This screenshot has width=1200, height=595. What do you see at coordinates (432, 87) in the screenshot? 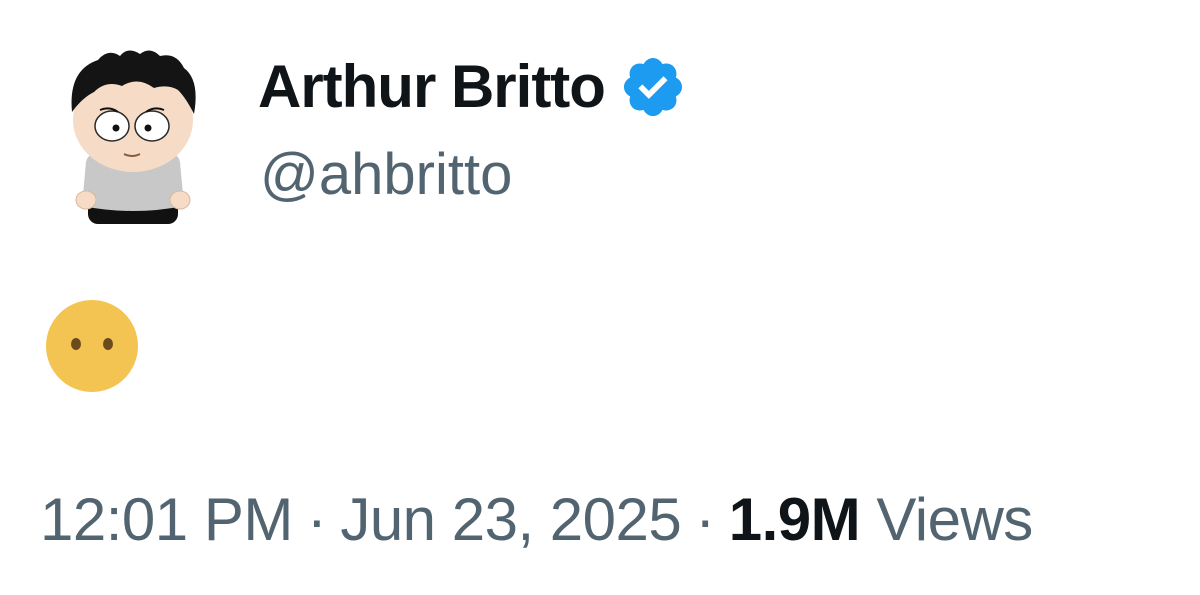
I see `display-name: Arthur Britto` at bounding box center [432, 87].